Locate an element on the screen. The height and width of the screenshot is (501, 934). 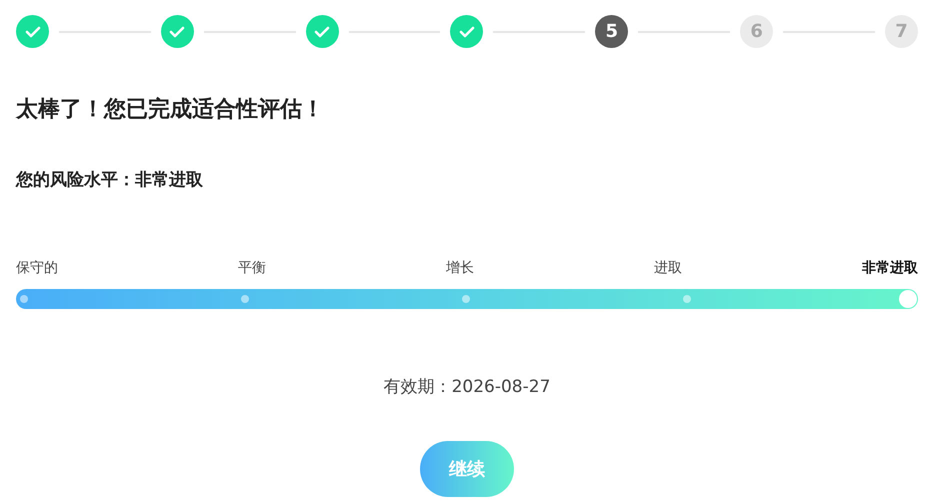
slider-thumb is located at coordinates (908, 299).